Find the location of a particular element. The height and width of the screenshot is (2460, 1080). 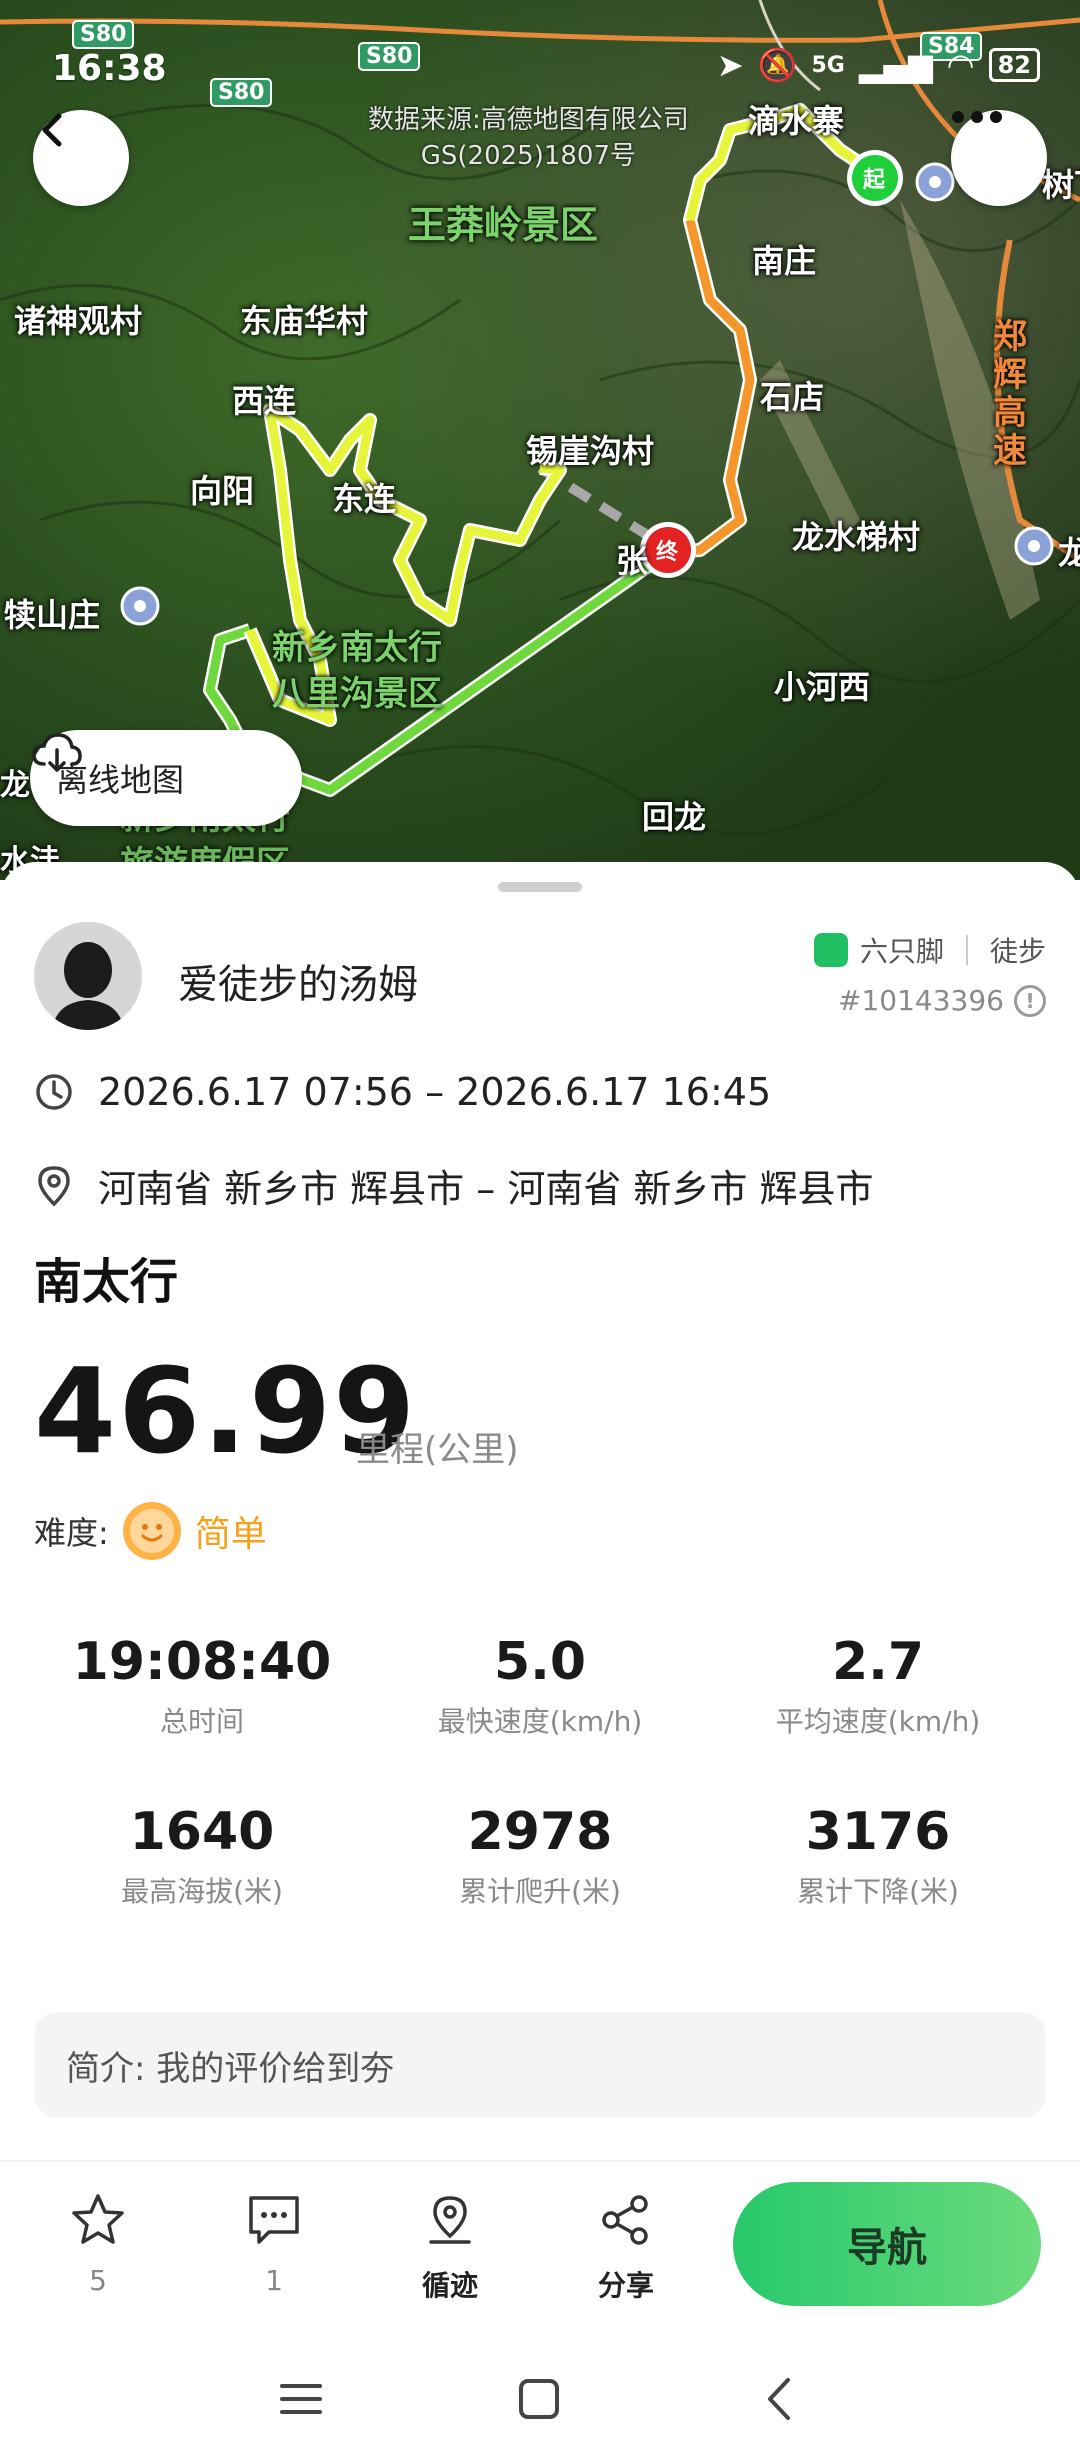

place-label: 小河西 is located at coordinates (822, 687).